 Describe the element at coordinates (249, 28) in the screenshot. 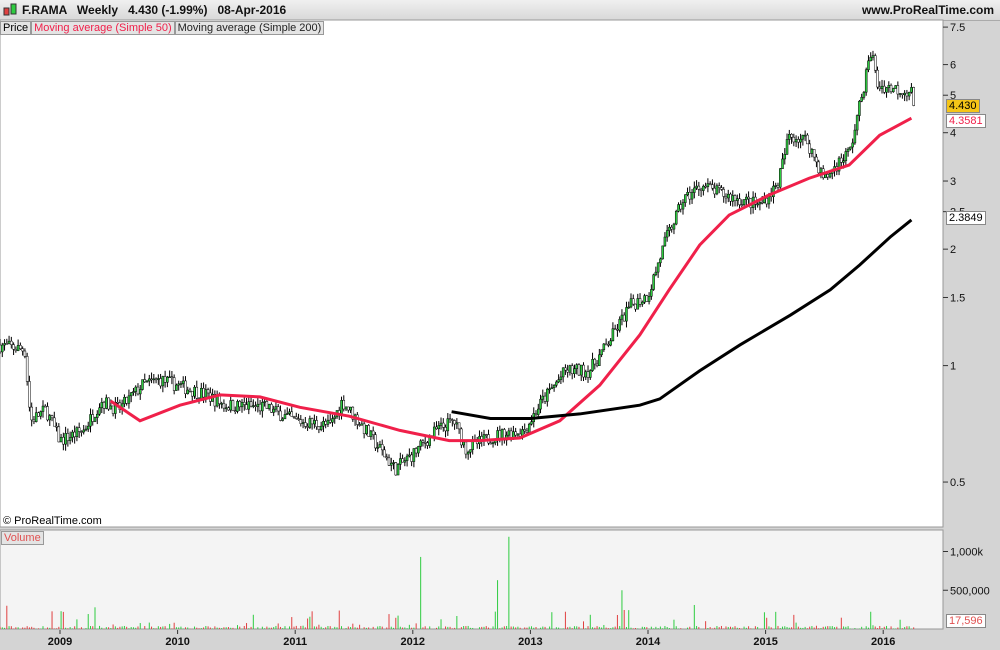

I see `legend-ma200: Moving average (Simple 200)` at that location.